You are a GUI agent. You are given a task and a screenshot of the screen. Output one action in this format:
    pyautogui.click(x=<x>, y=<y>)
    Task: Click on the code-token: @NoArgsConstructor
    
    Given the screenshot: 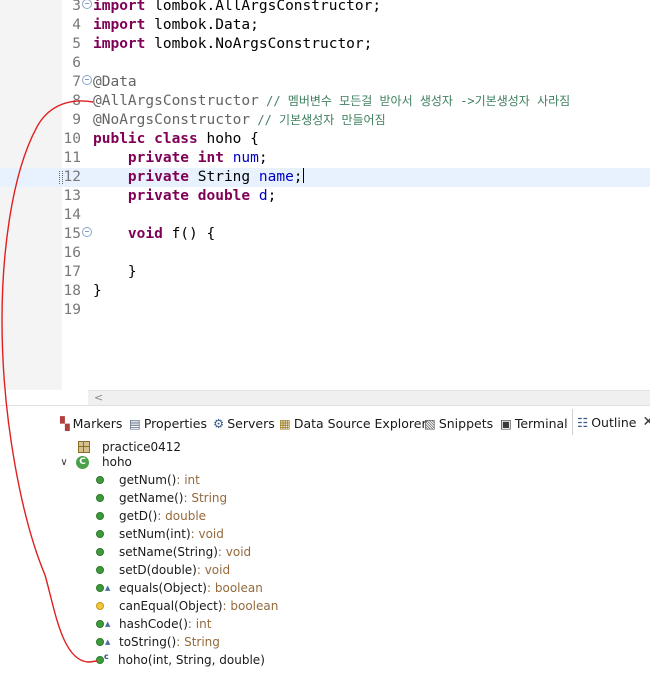 What is the action you would take?
    pyautogui.click(x=172, y=120)
    